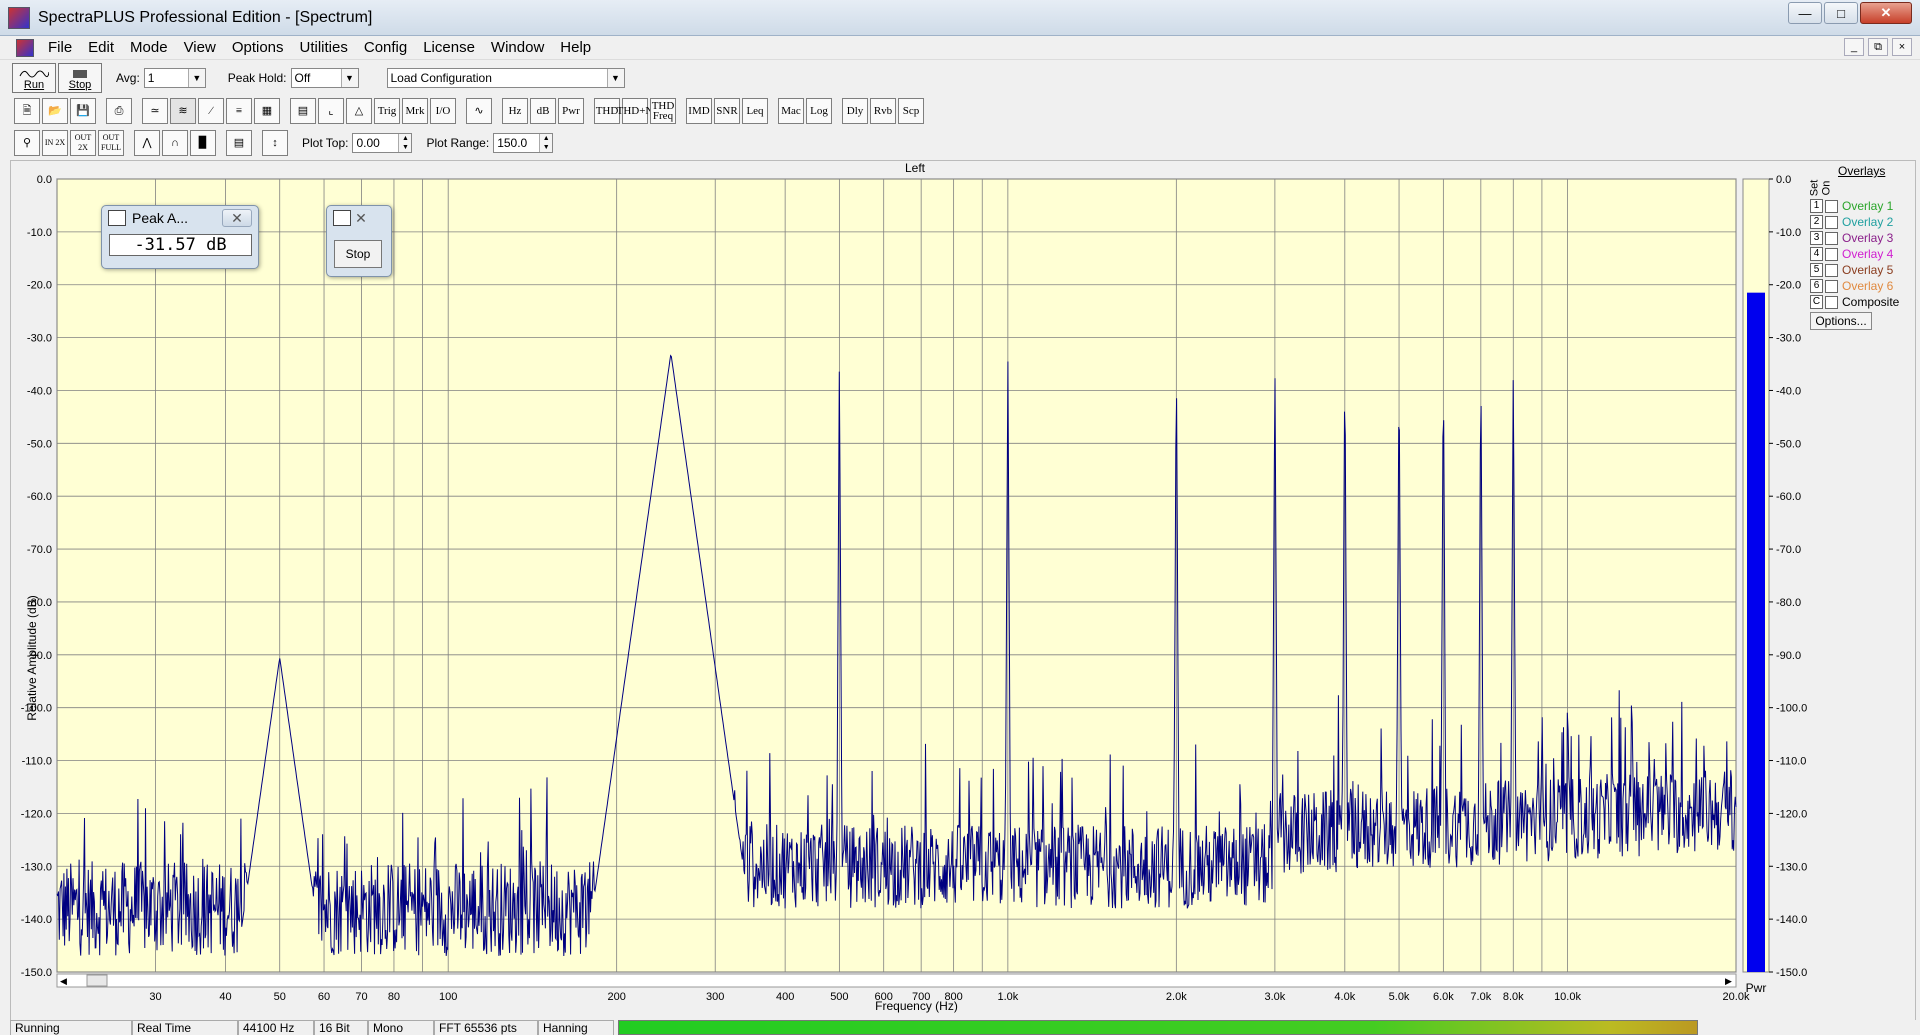 The height and width of the screenshot is (1035, 1920). What do you see at coordinates (60, 47) in the screenshot?
I see `menu-file: File` at bounding box center [60, 47].